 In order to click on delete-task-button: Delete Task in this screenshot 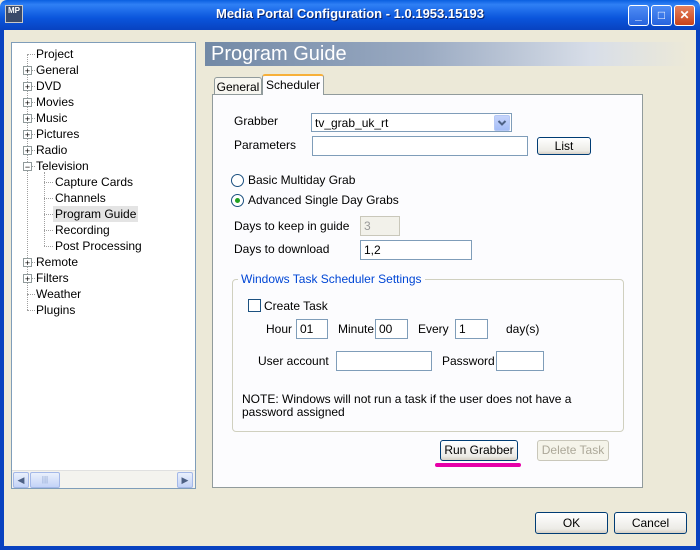, I will do `click(573, 450)`.